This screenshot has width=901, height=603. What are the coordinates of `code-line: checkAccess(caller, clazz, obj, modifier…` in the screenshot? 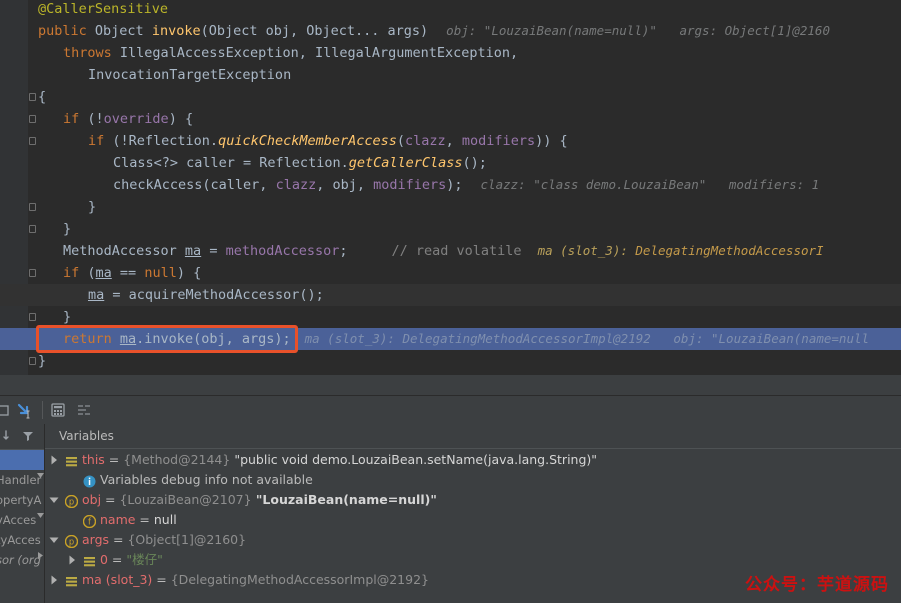 It's located at (450, 185).